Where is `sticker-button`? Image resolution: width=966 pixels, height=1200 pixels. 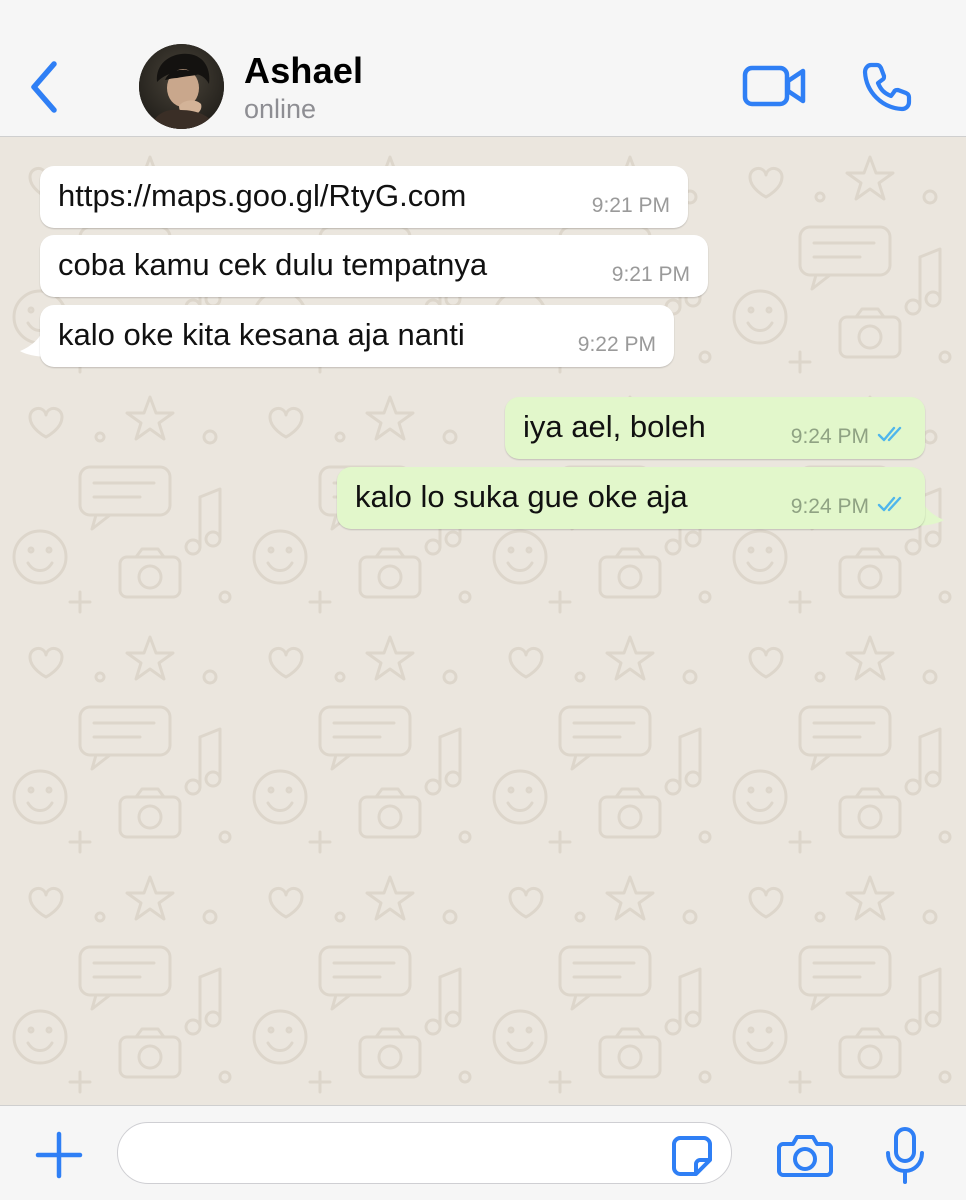
sticker-button is located at coordinates (692, 1156).